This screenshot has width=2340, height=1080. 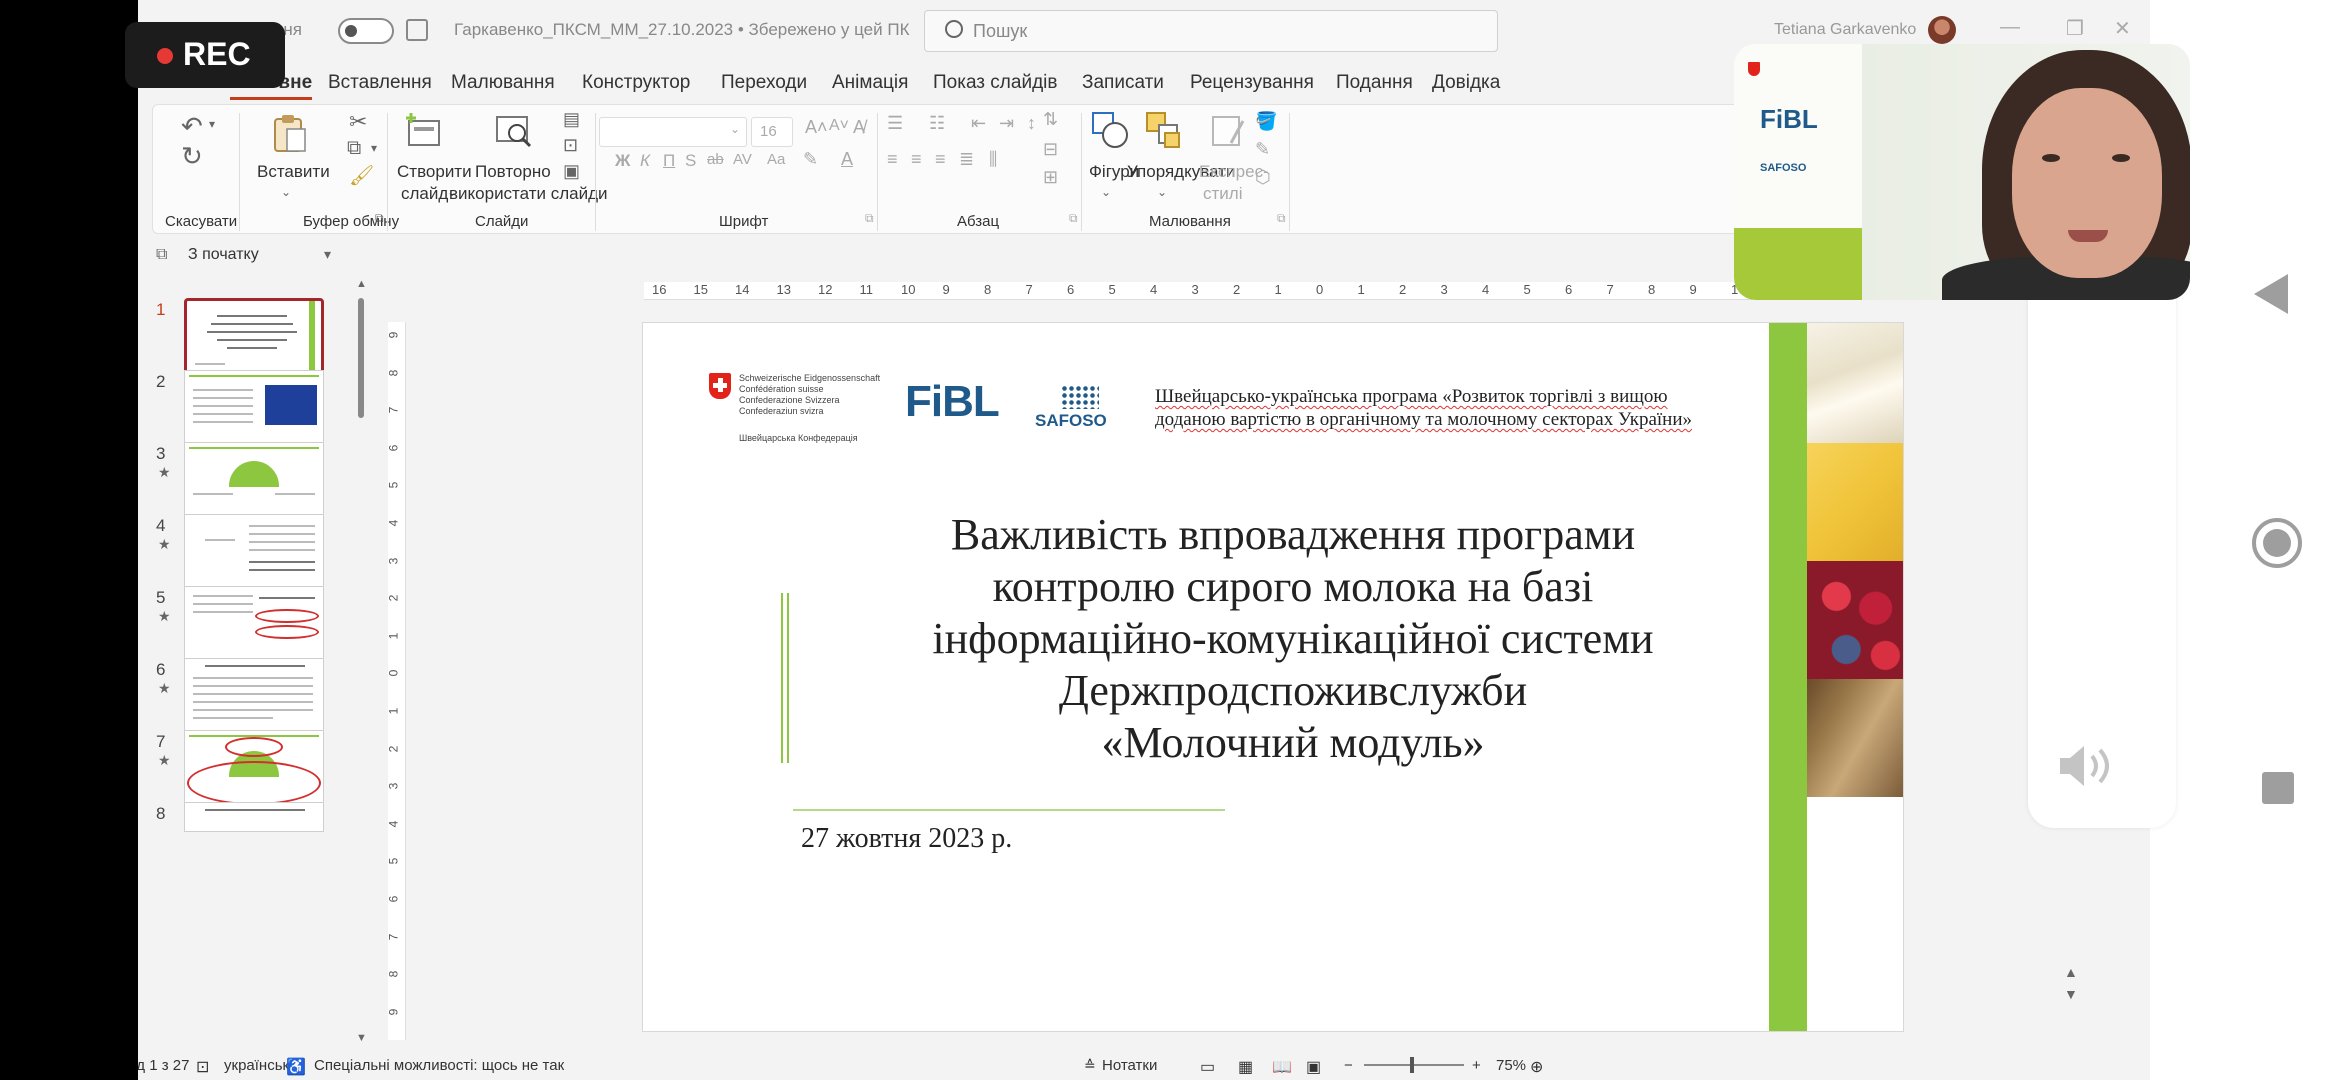 I want to click on customize-qat-icon: ▾, so click(x=327, y=254).